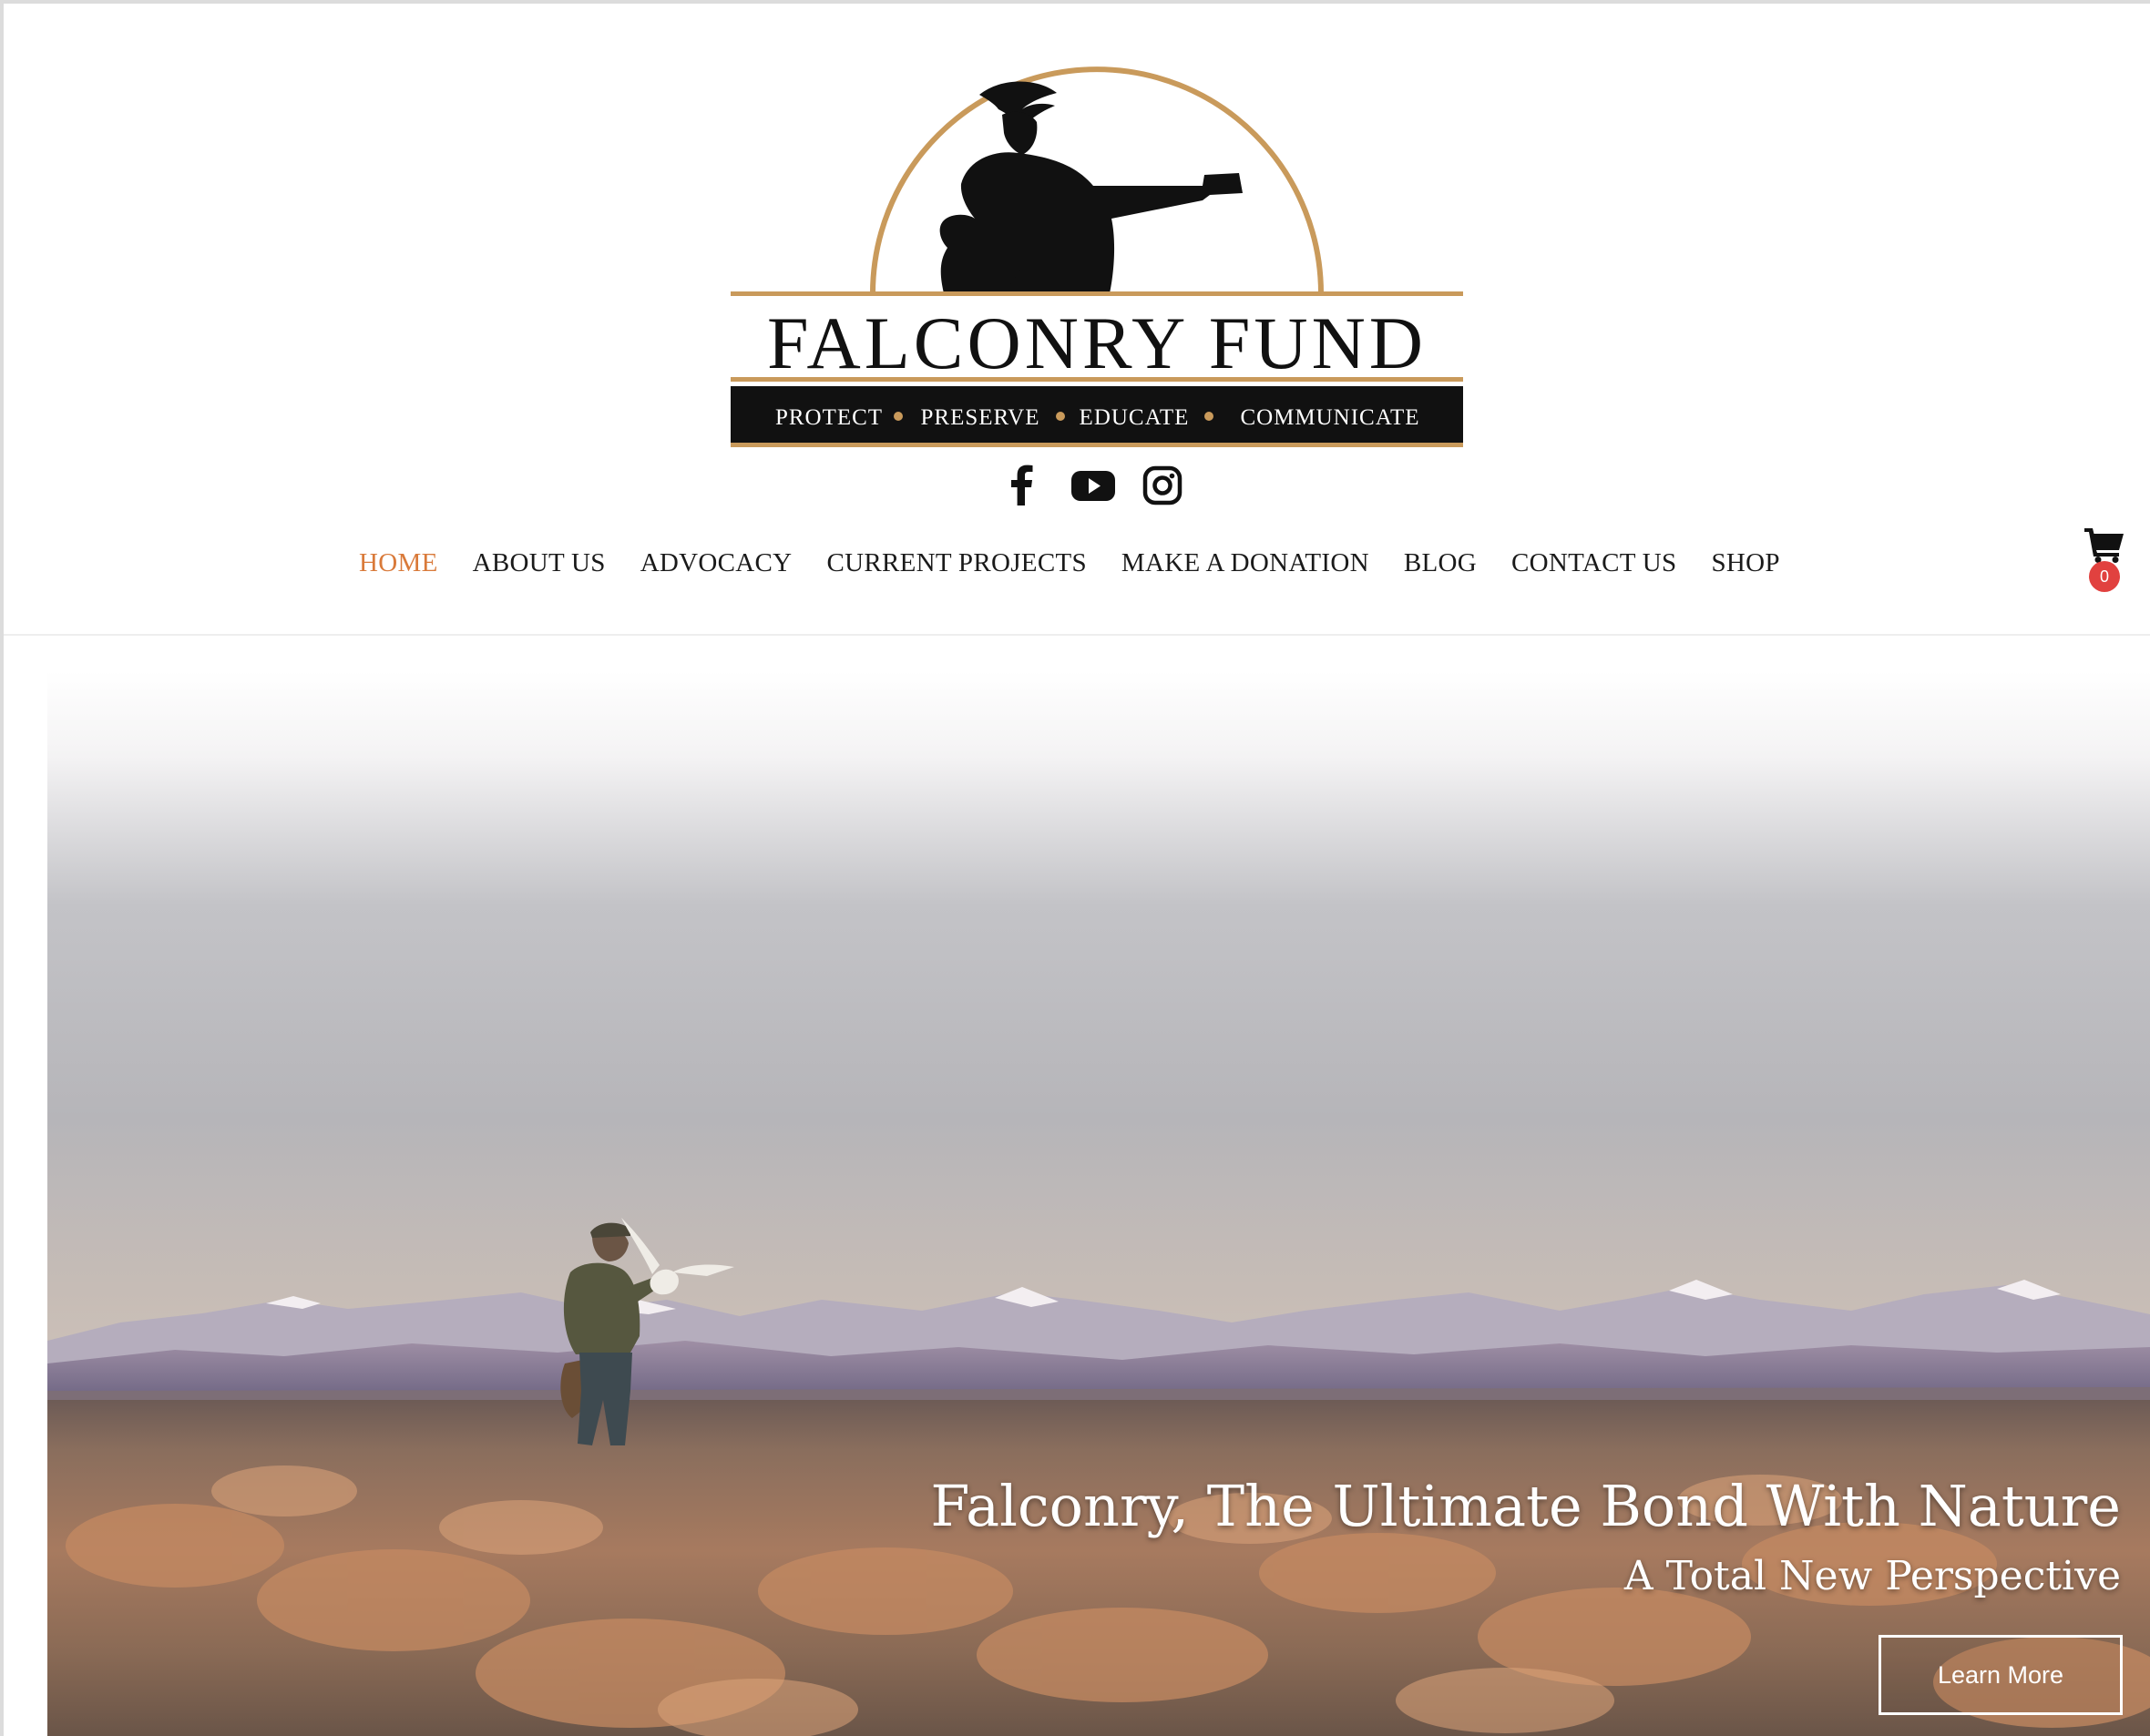 Image resolution: width=2150 pixels, height=1736 pixels. Describe the element at coordinates (1097, 342) in the screenshot. I see `logo-wordmark: FALCONRY FUND` at that location.